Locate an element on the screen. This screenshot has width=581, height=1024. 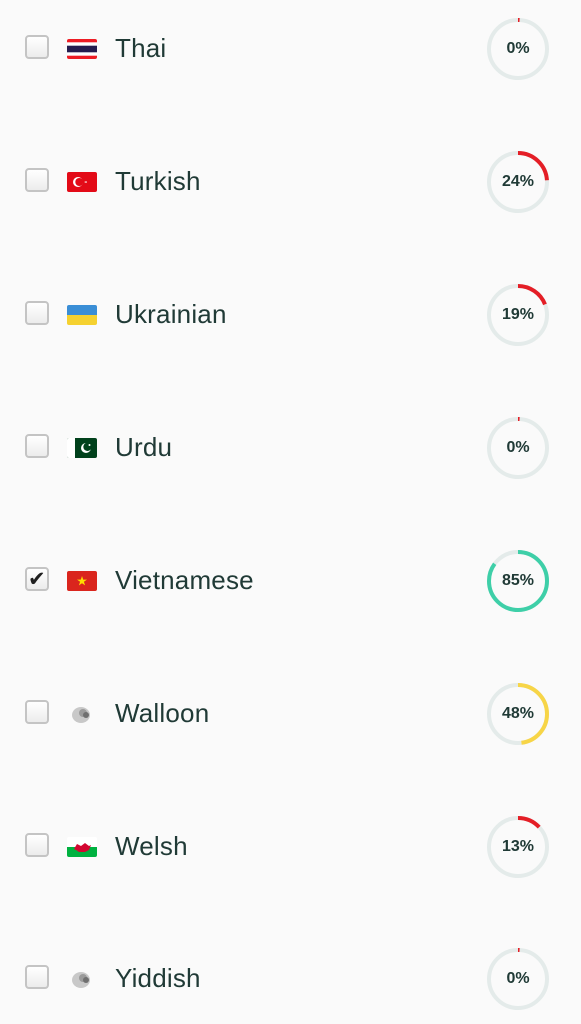
progress-percent: 19% is located at coordinates (518, 314).